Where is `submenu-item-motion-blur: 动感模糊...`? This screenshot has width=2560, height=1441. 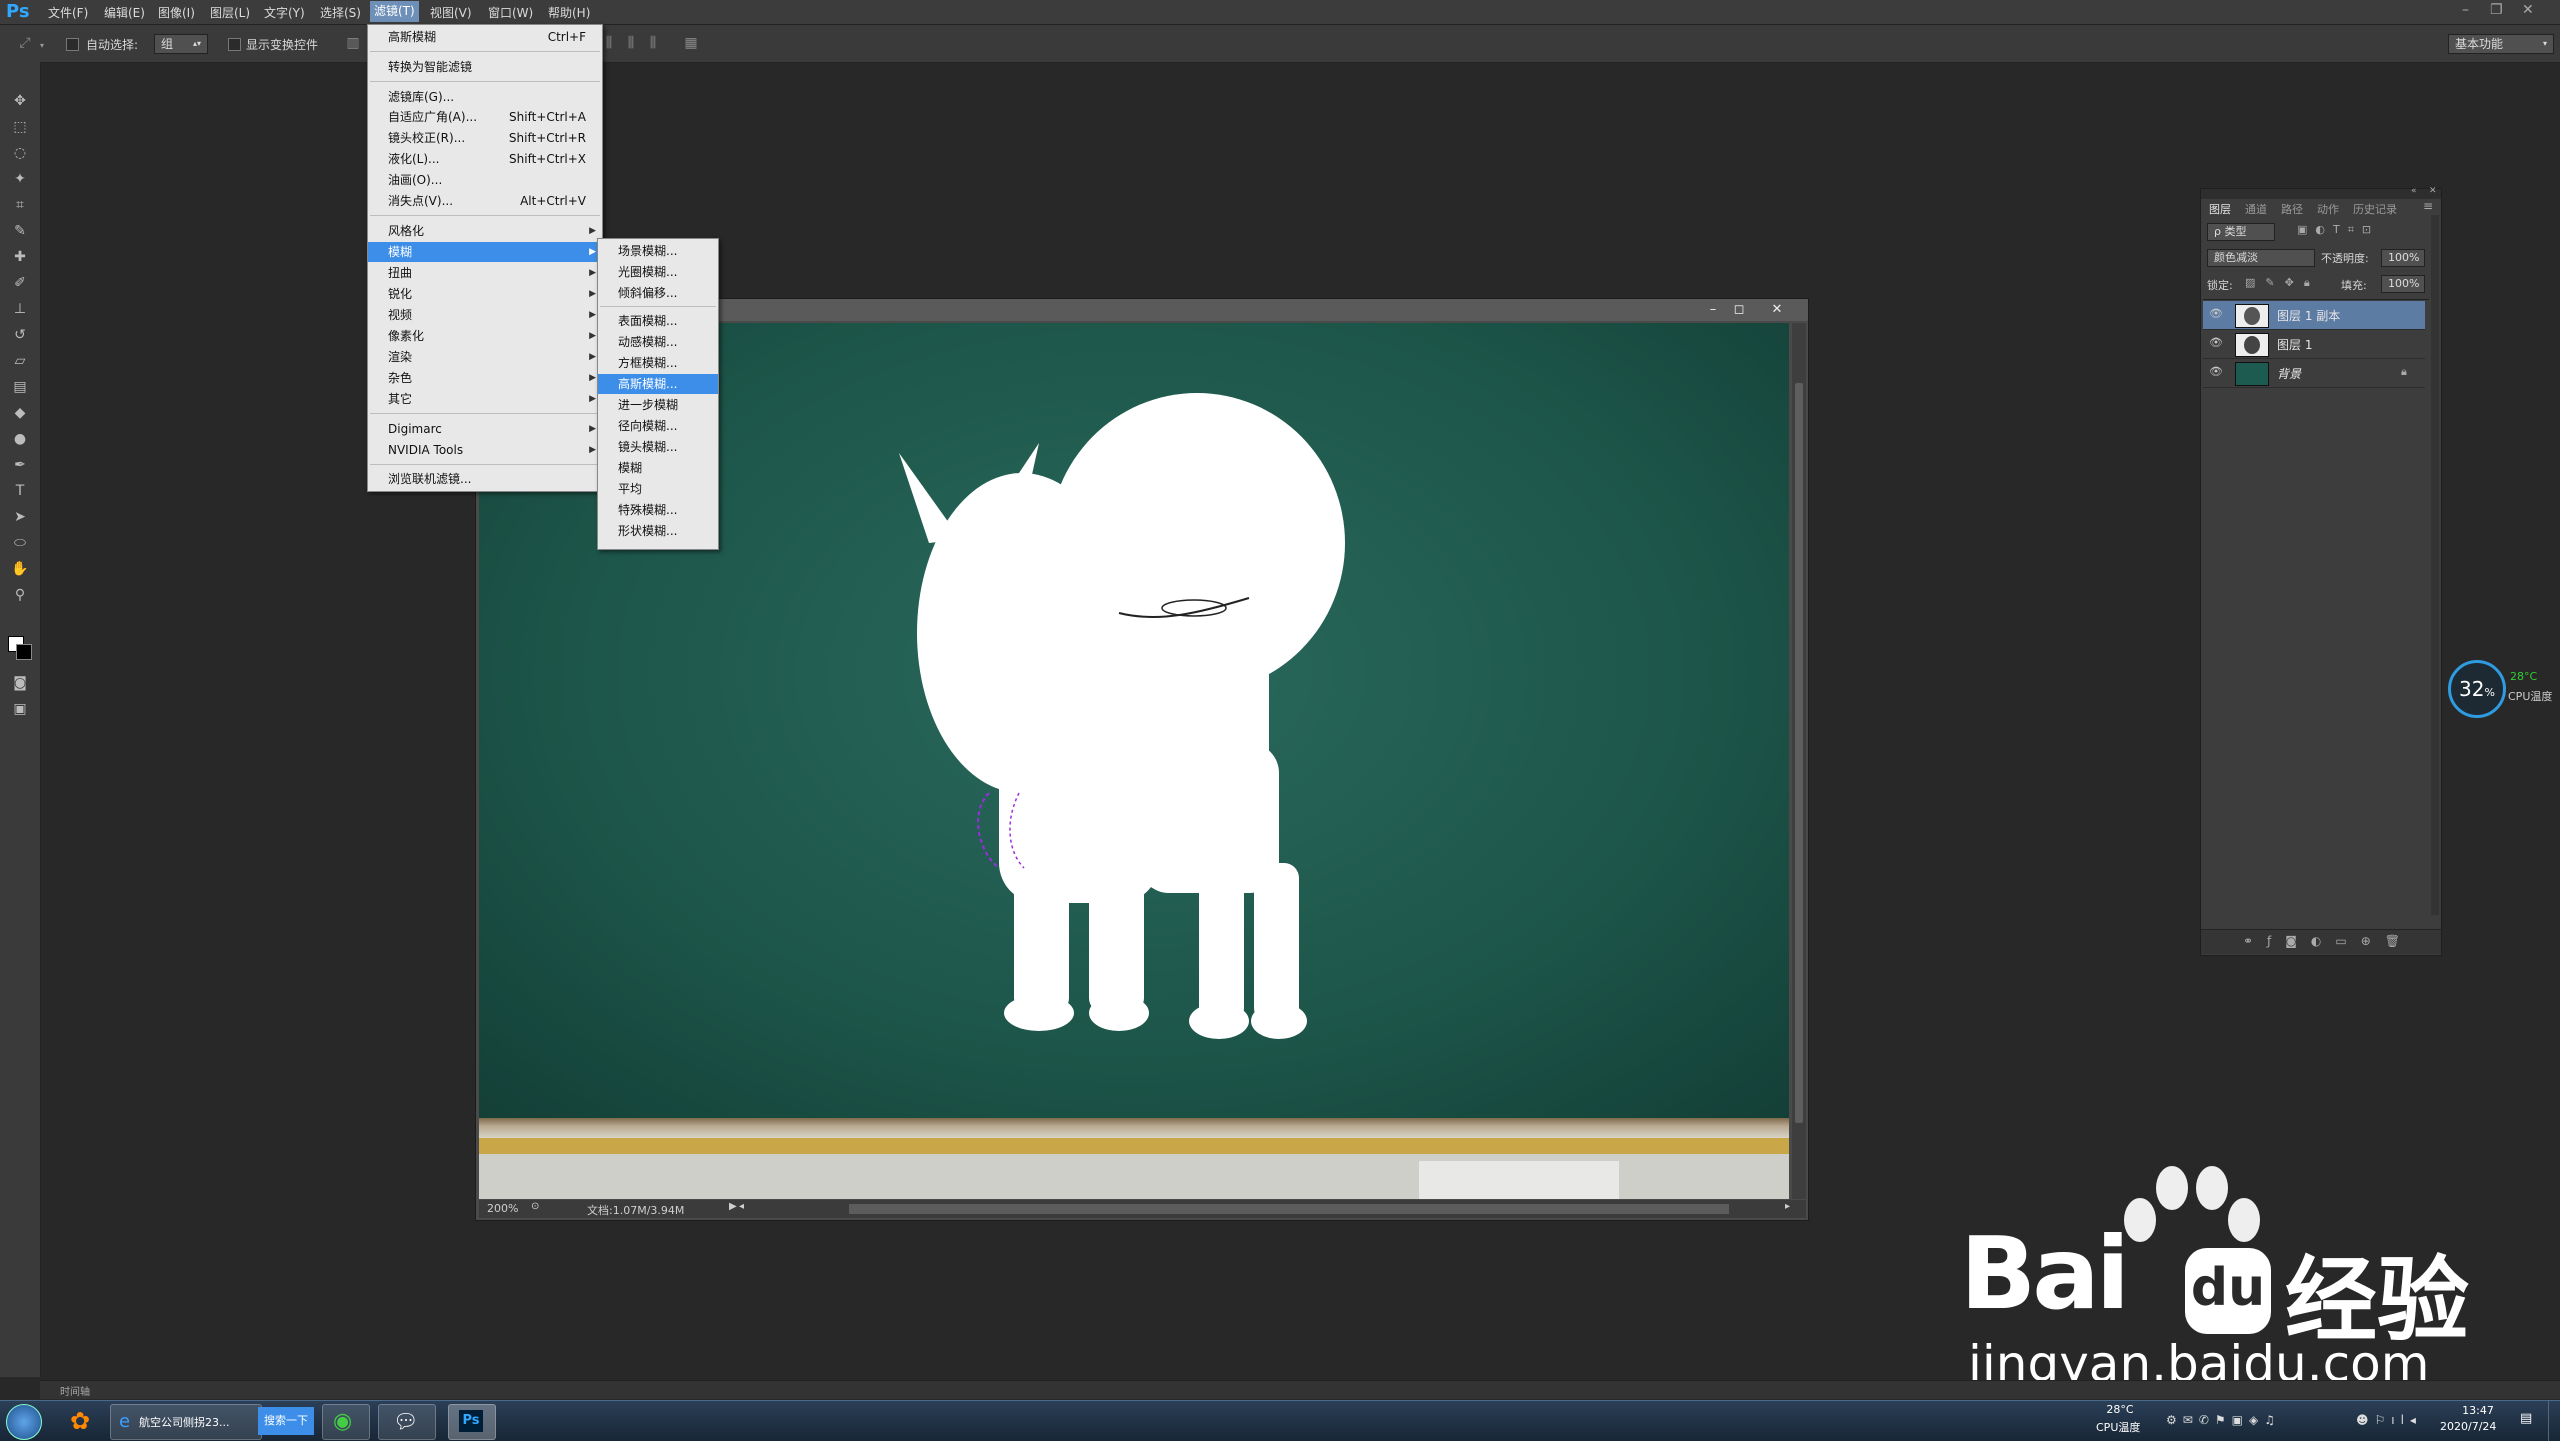
submenu-item-motion-blur: 动感模糊... is located at coordinates (658, 342).